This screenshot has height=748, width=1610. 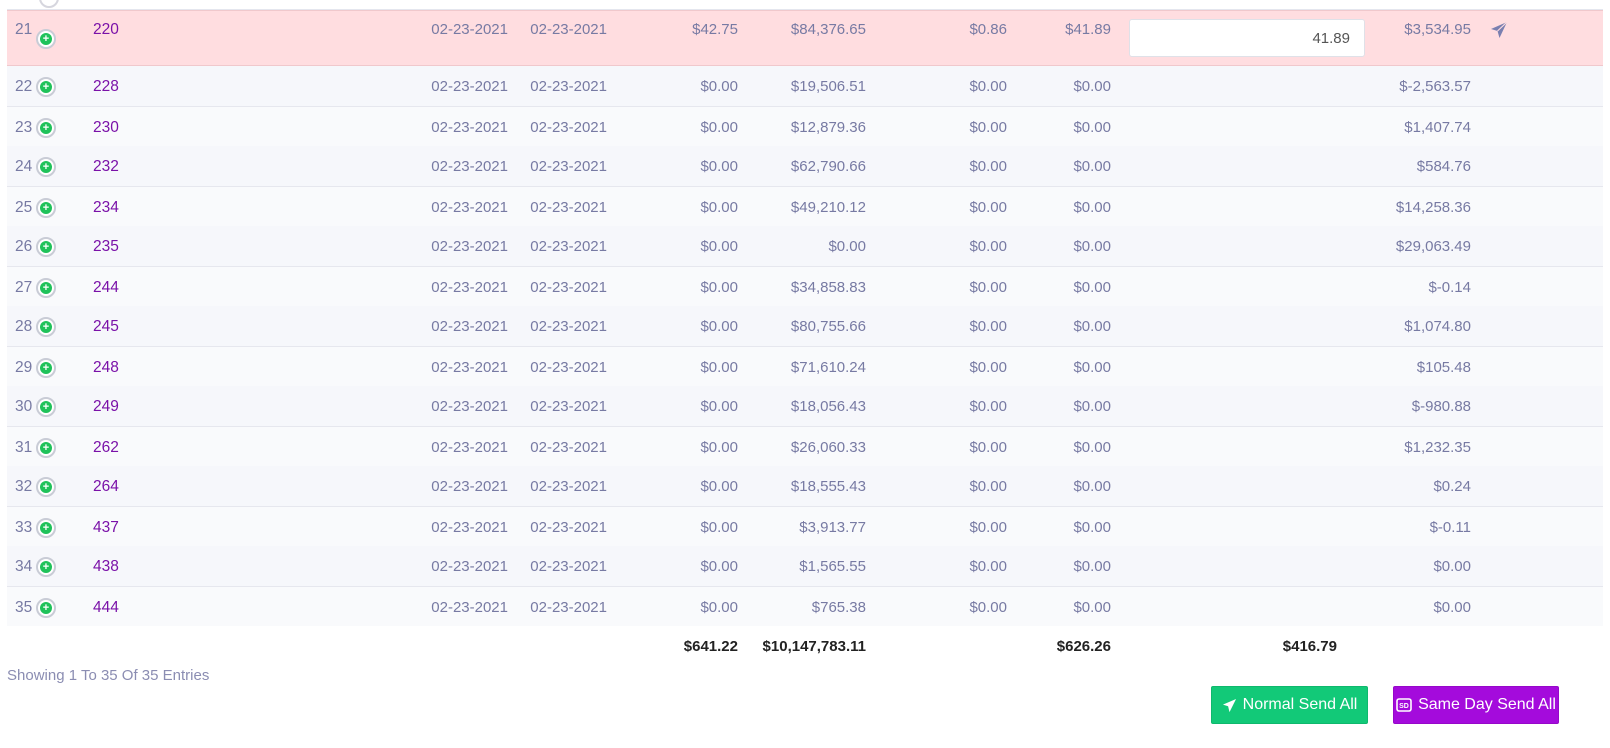 I want to click on amount-cell: $80,755.66, so click(x=828, y=326).